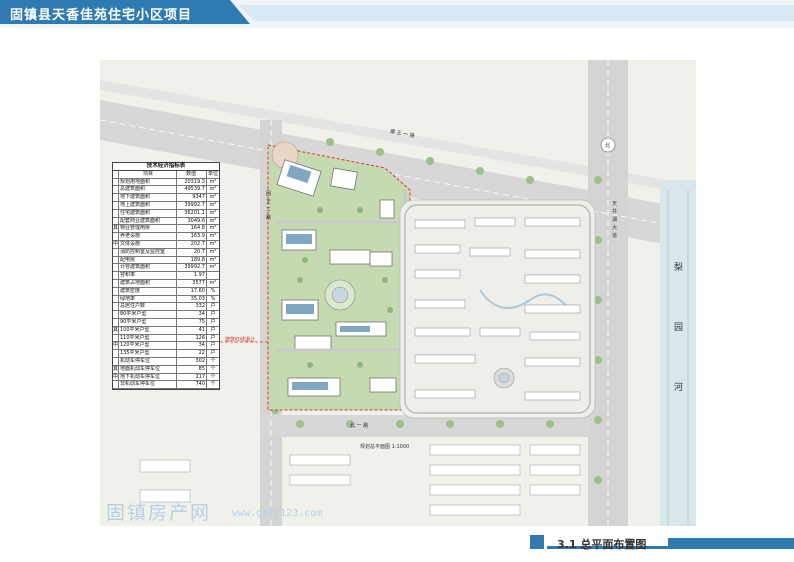  I want to click on table-header-cell: 单位, so click(212, 173).